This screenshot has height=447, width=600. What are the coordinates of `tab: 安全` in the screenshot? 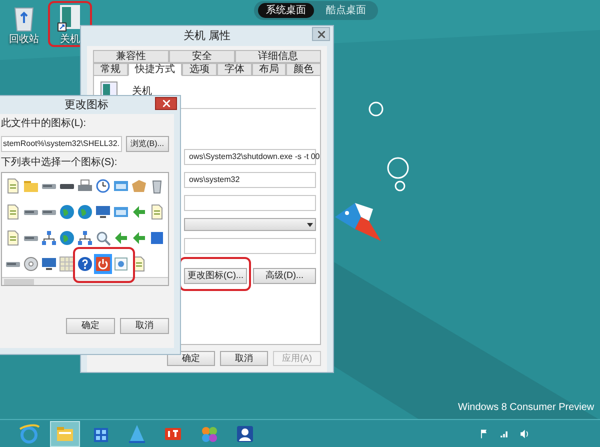 It's located at (202, 56).